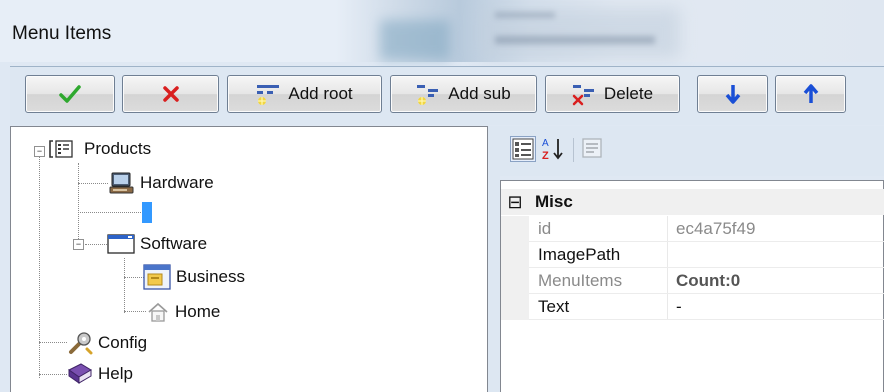  I want to click on add-root-icon, so click(268, 95).